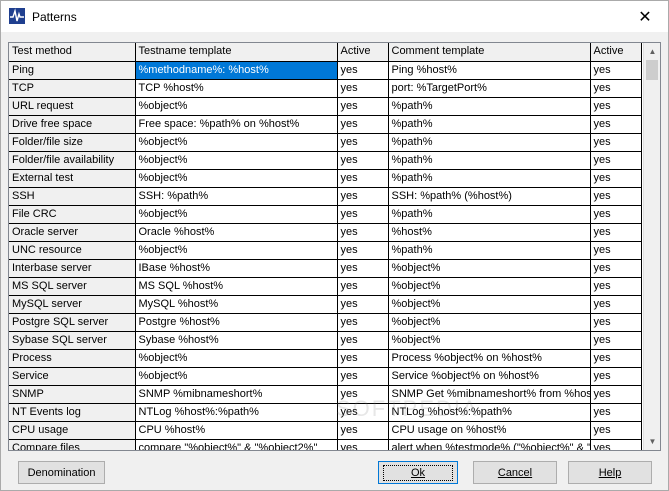 The image size is (669, 491). I want to click on cancel-button: Cancel, so click(515, 472).